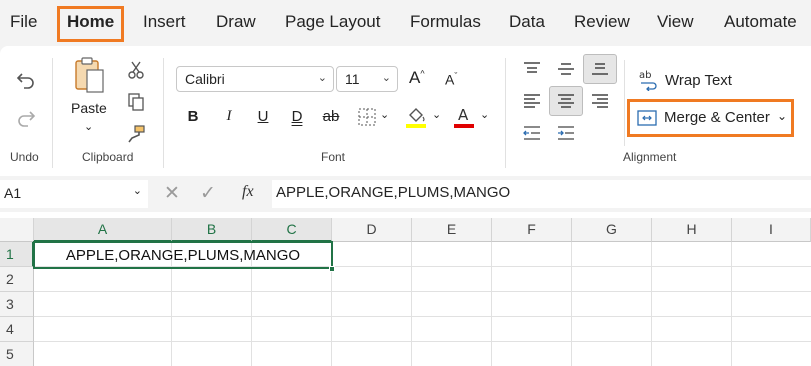  Describe the element at coordinates (541, 194) in the screenshot. I see `formula-input: APPLE,ORANGE,PLUMS,MANGO` at that location.